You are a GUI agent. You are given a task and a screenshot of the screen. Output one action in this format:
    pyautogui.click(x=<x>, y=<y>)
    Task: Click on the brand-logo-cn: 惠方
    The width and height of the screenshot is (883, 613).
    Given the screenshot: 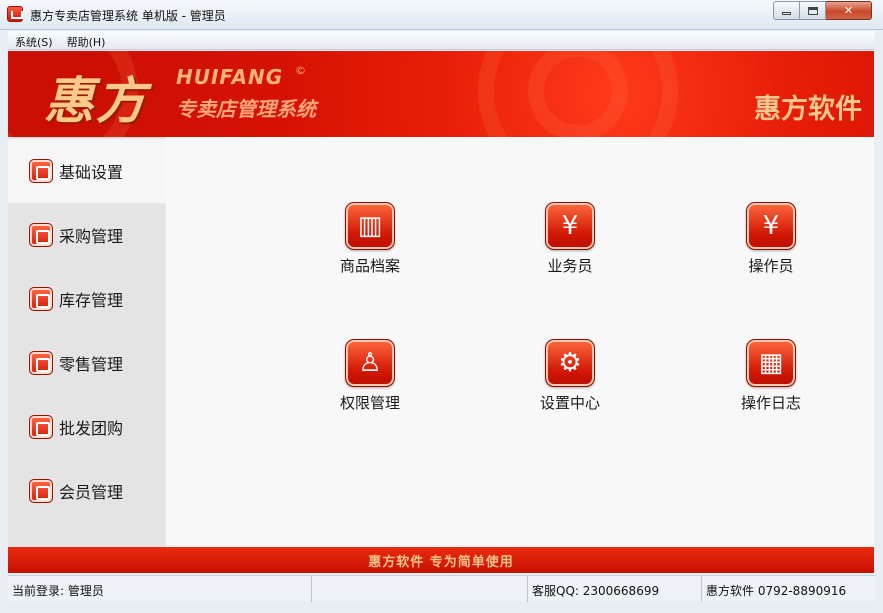 What is the action you would take?
    pyautogui.click(x=96, y=100)
    